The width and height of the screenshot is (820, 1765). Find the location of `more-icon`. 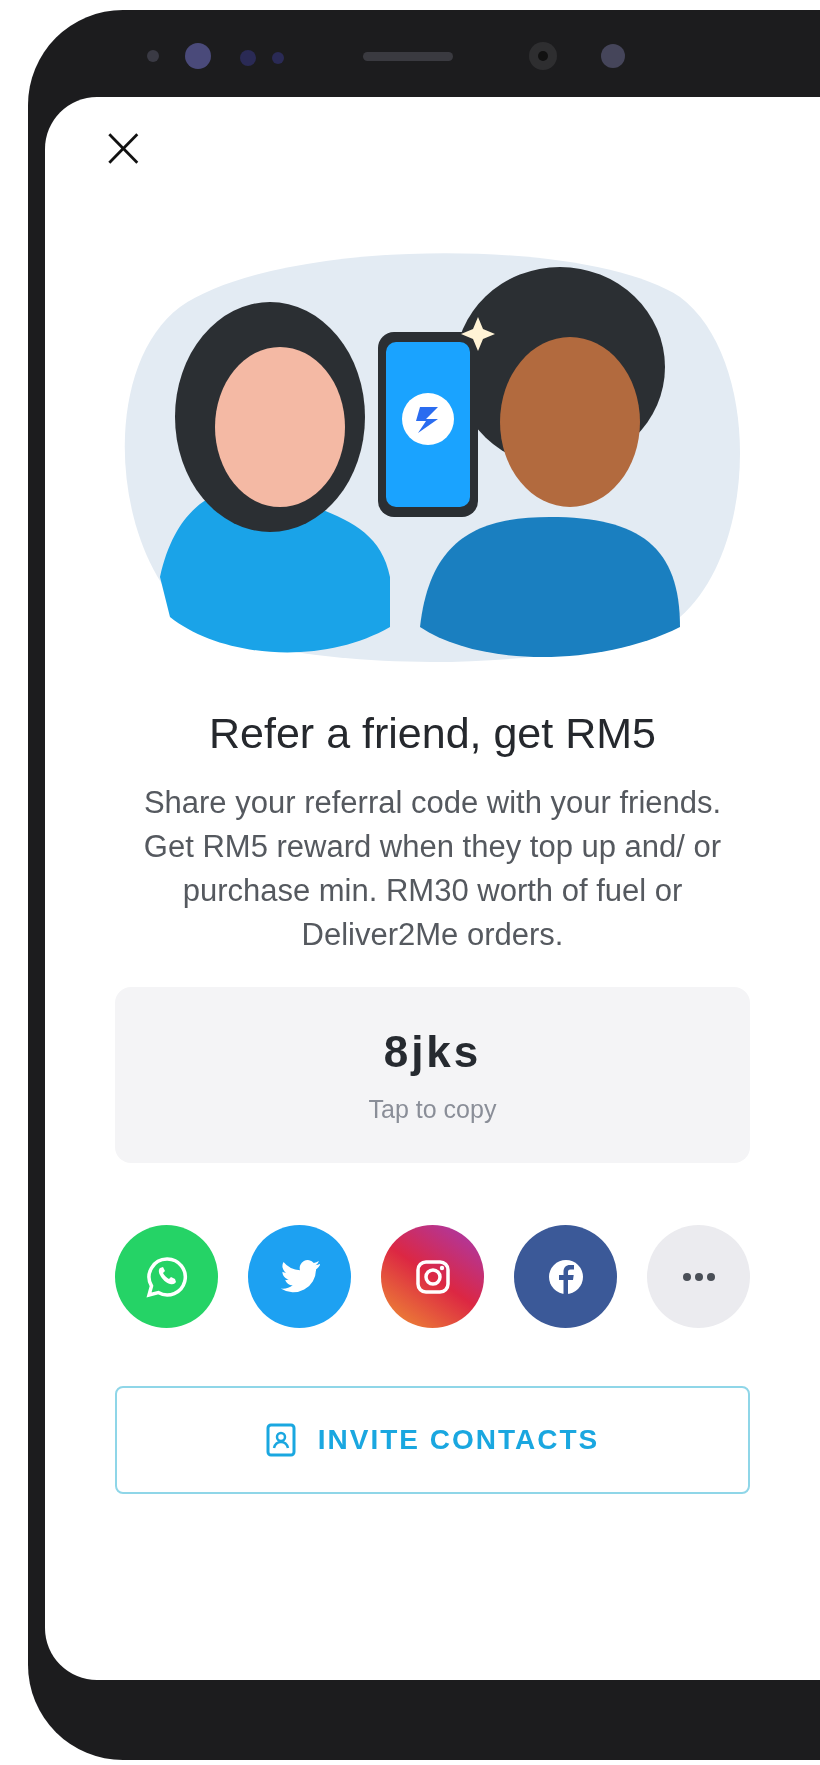

more-icon is located at coordinates (698, 1276).